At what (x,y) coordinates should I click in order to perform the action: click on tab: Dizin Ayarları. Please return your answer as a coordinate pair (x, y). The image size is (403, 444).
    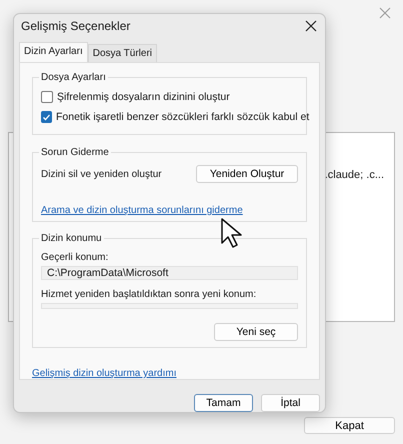
    Looking at the image, I should click on (53, 52).